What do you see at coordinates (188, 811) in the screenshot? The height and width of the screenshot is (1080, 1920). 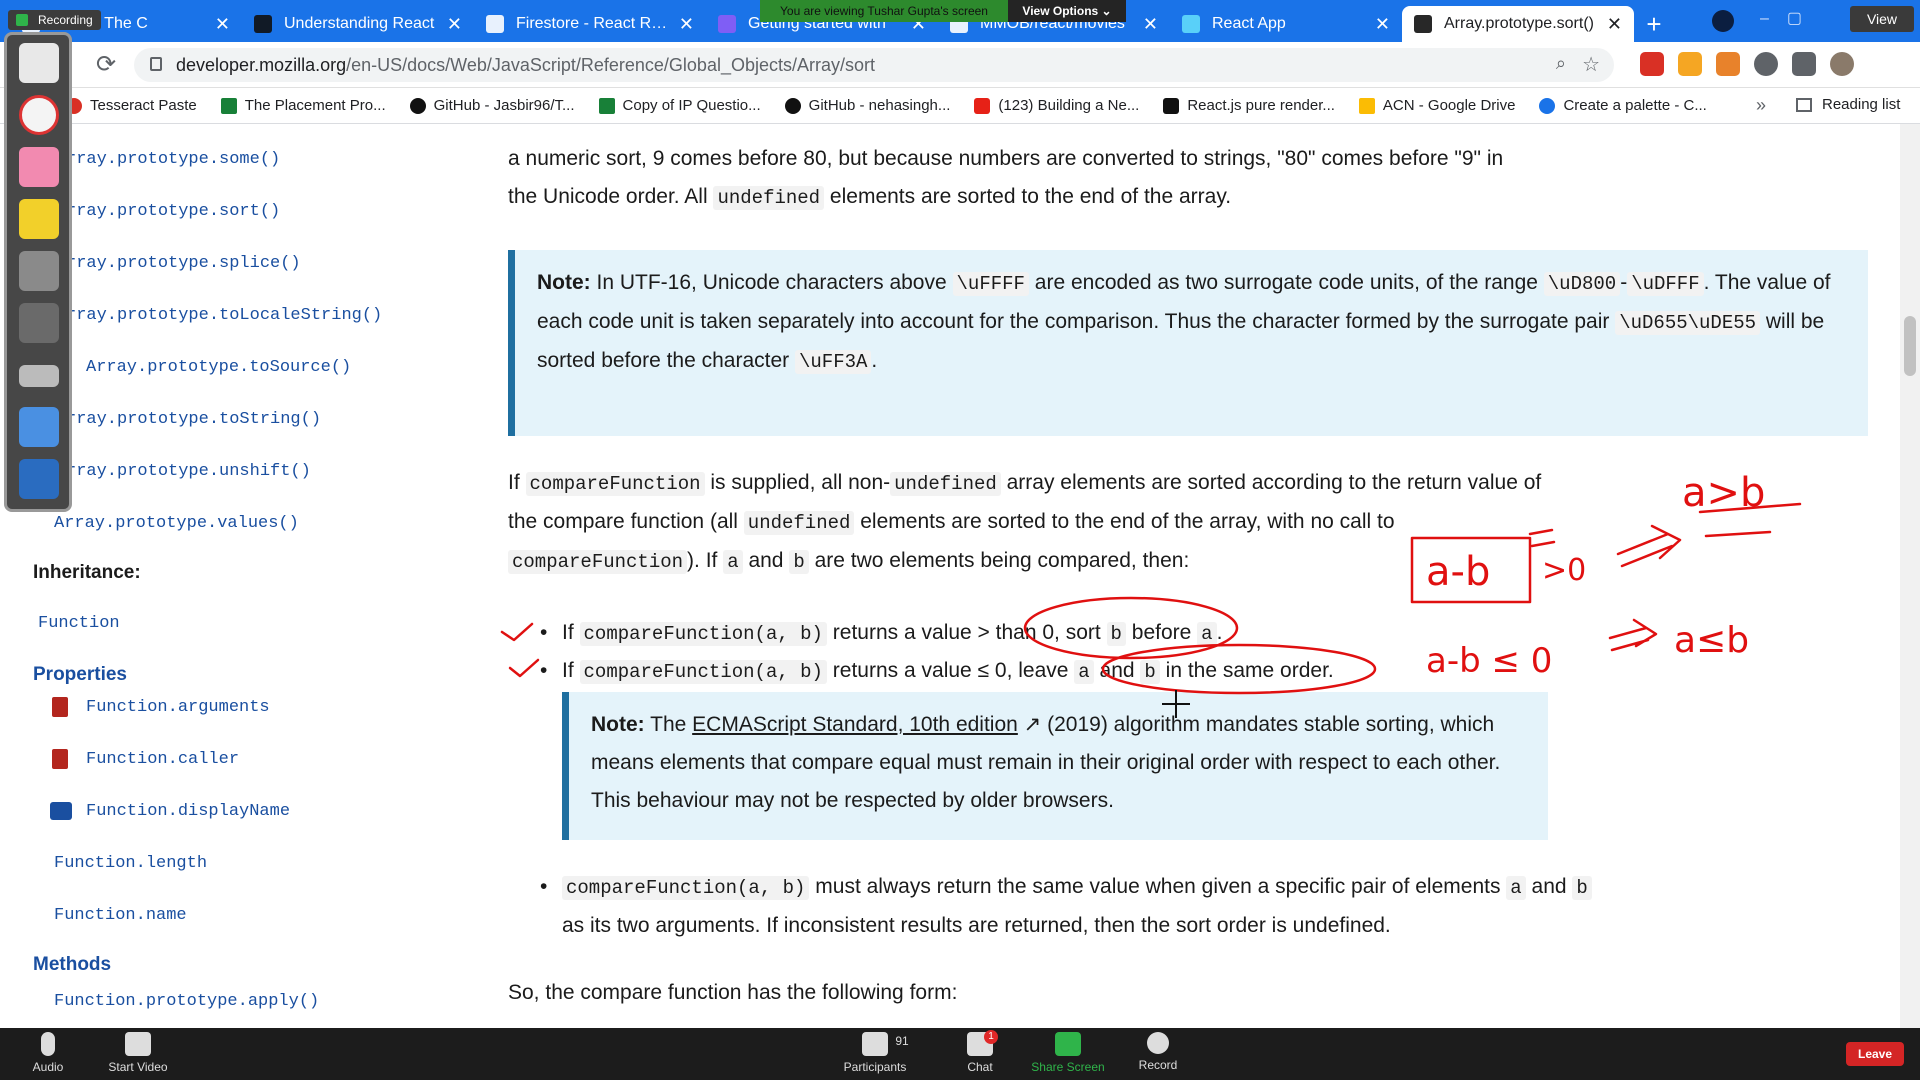 I see `sidebar-link: Function.displayName` at bounding box center [188, 811].